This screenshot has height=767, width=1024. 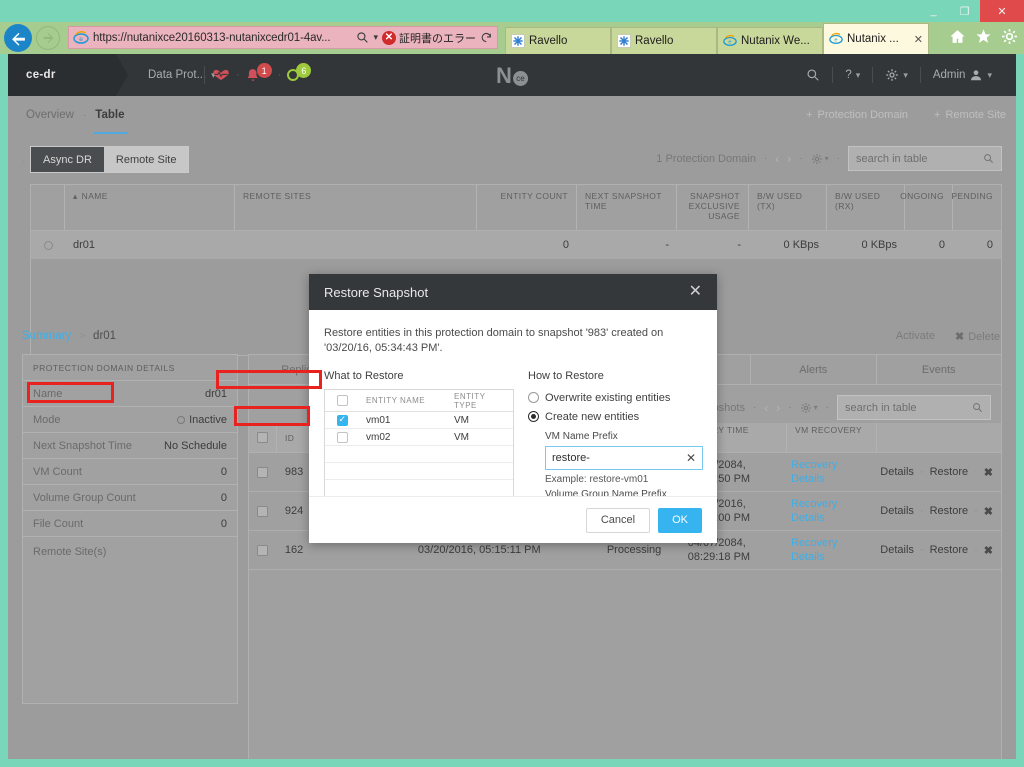 I want to click on tab-close-icon: ✕, so click(x=918, y=39).